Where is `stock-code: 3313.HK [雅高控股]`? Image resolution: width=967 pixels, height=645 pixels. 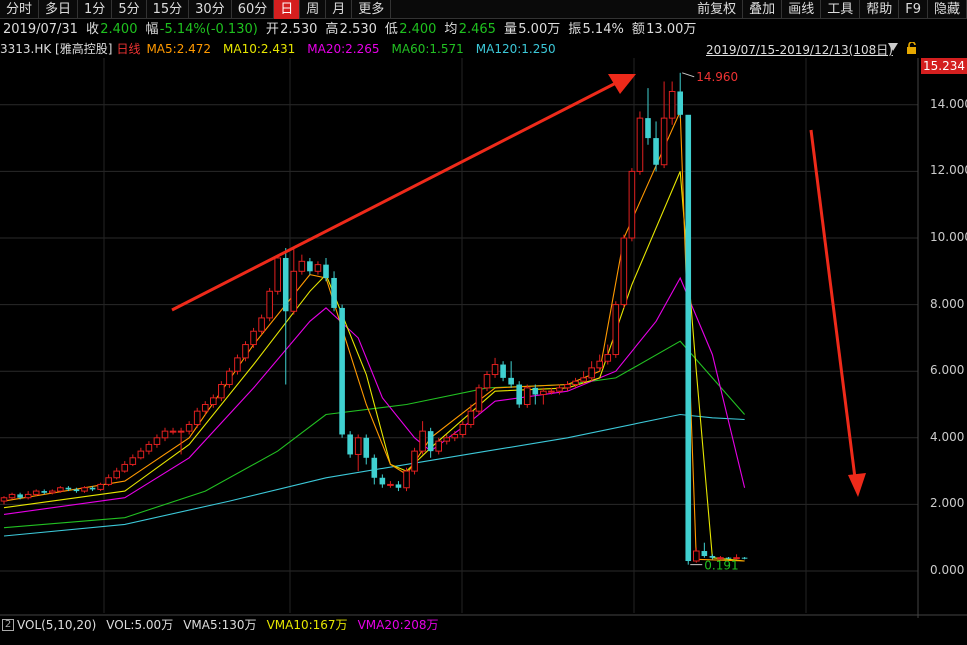
stock-code: 3313.HK [雅高控股] is located at coordinates (56, 49).